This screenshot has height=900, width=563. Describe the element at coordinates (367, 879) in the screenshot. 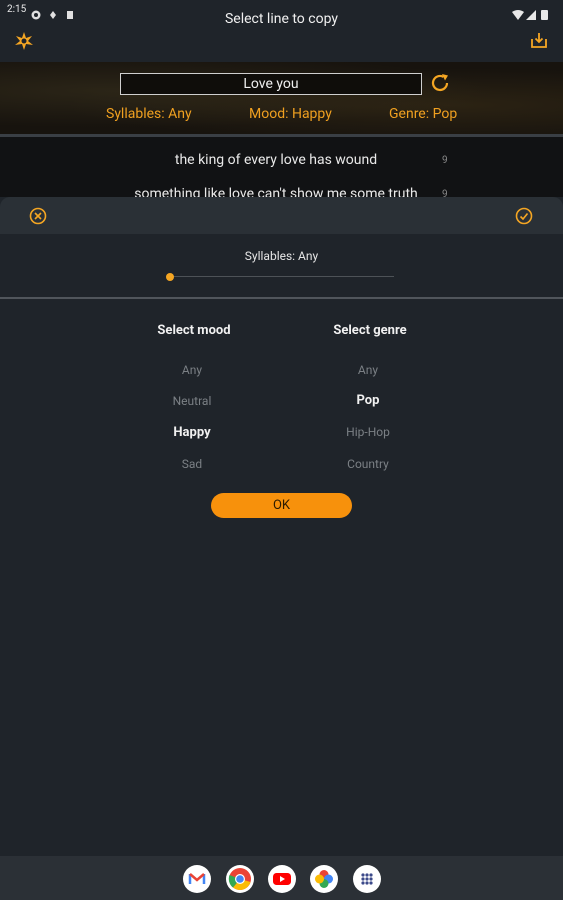

I see `app-drawer-icon` at that location.